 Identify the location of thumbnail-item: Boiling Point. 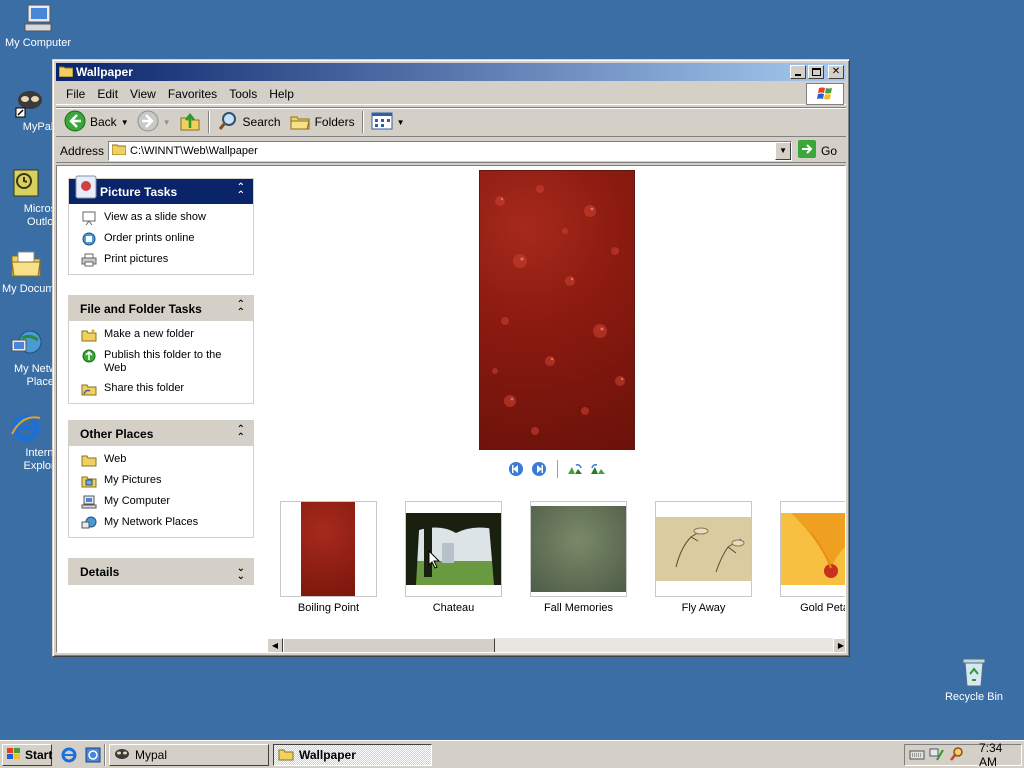
(328, 557).